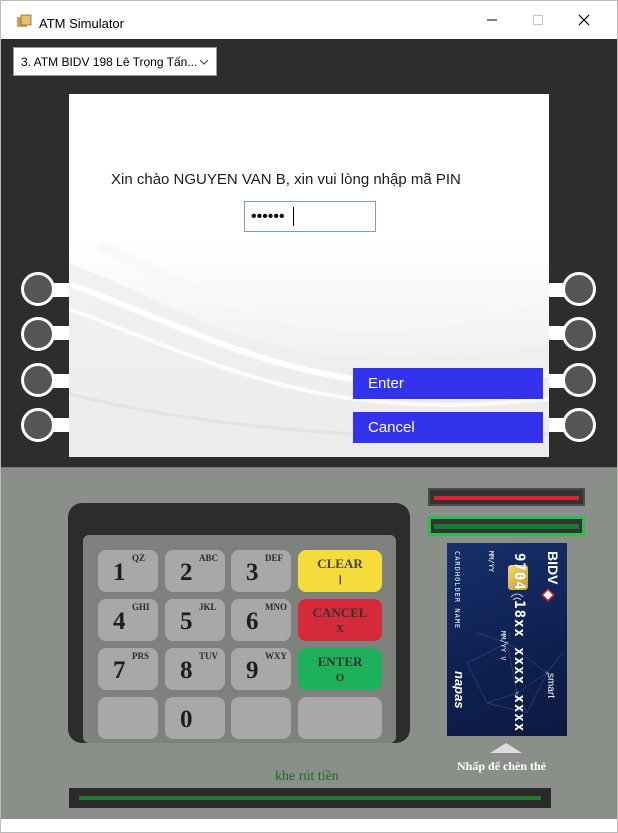  Describe the element at coordinates (340, 563) in the screenshot. I see `clear-key-label: CLEAR` at that location.